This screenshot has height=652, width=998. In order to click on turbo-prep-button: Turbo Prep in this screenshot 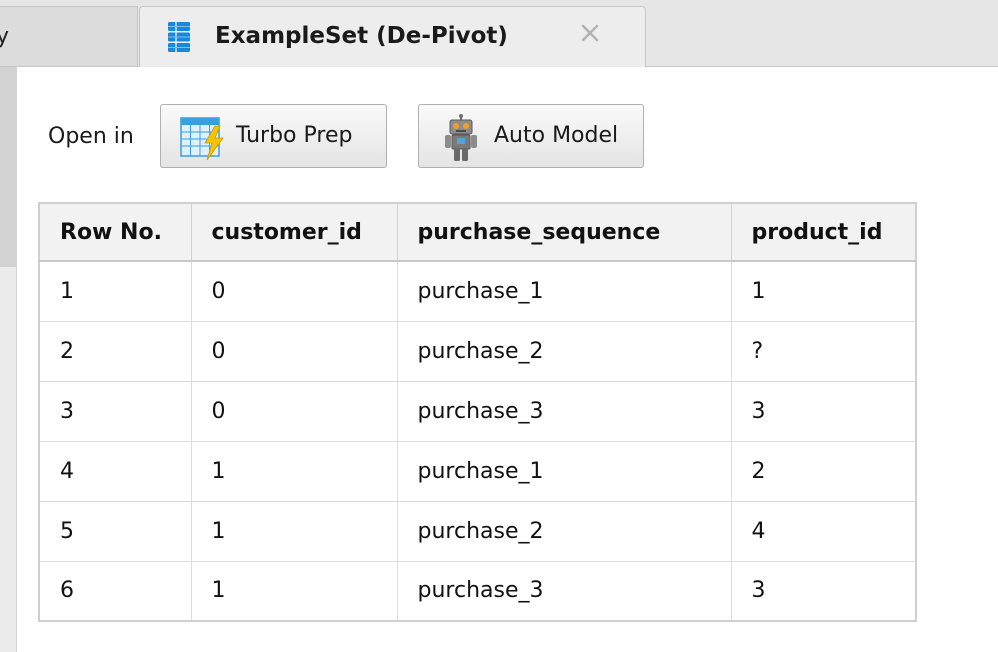, I will do `click(273, 136)`.